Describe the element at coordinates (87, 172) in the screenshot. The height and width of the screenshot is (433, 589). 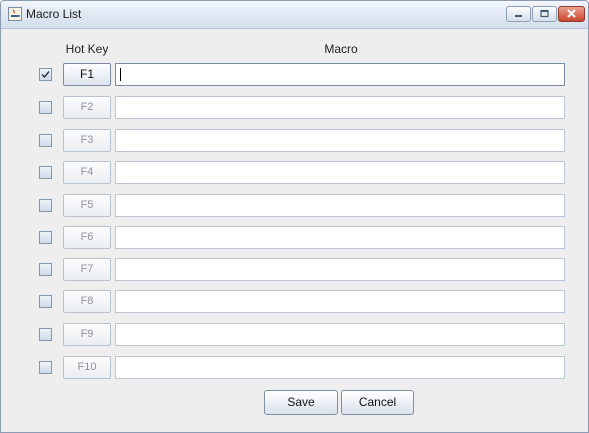
I see `hotkey-button-f4: F4` at that location.